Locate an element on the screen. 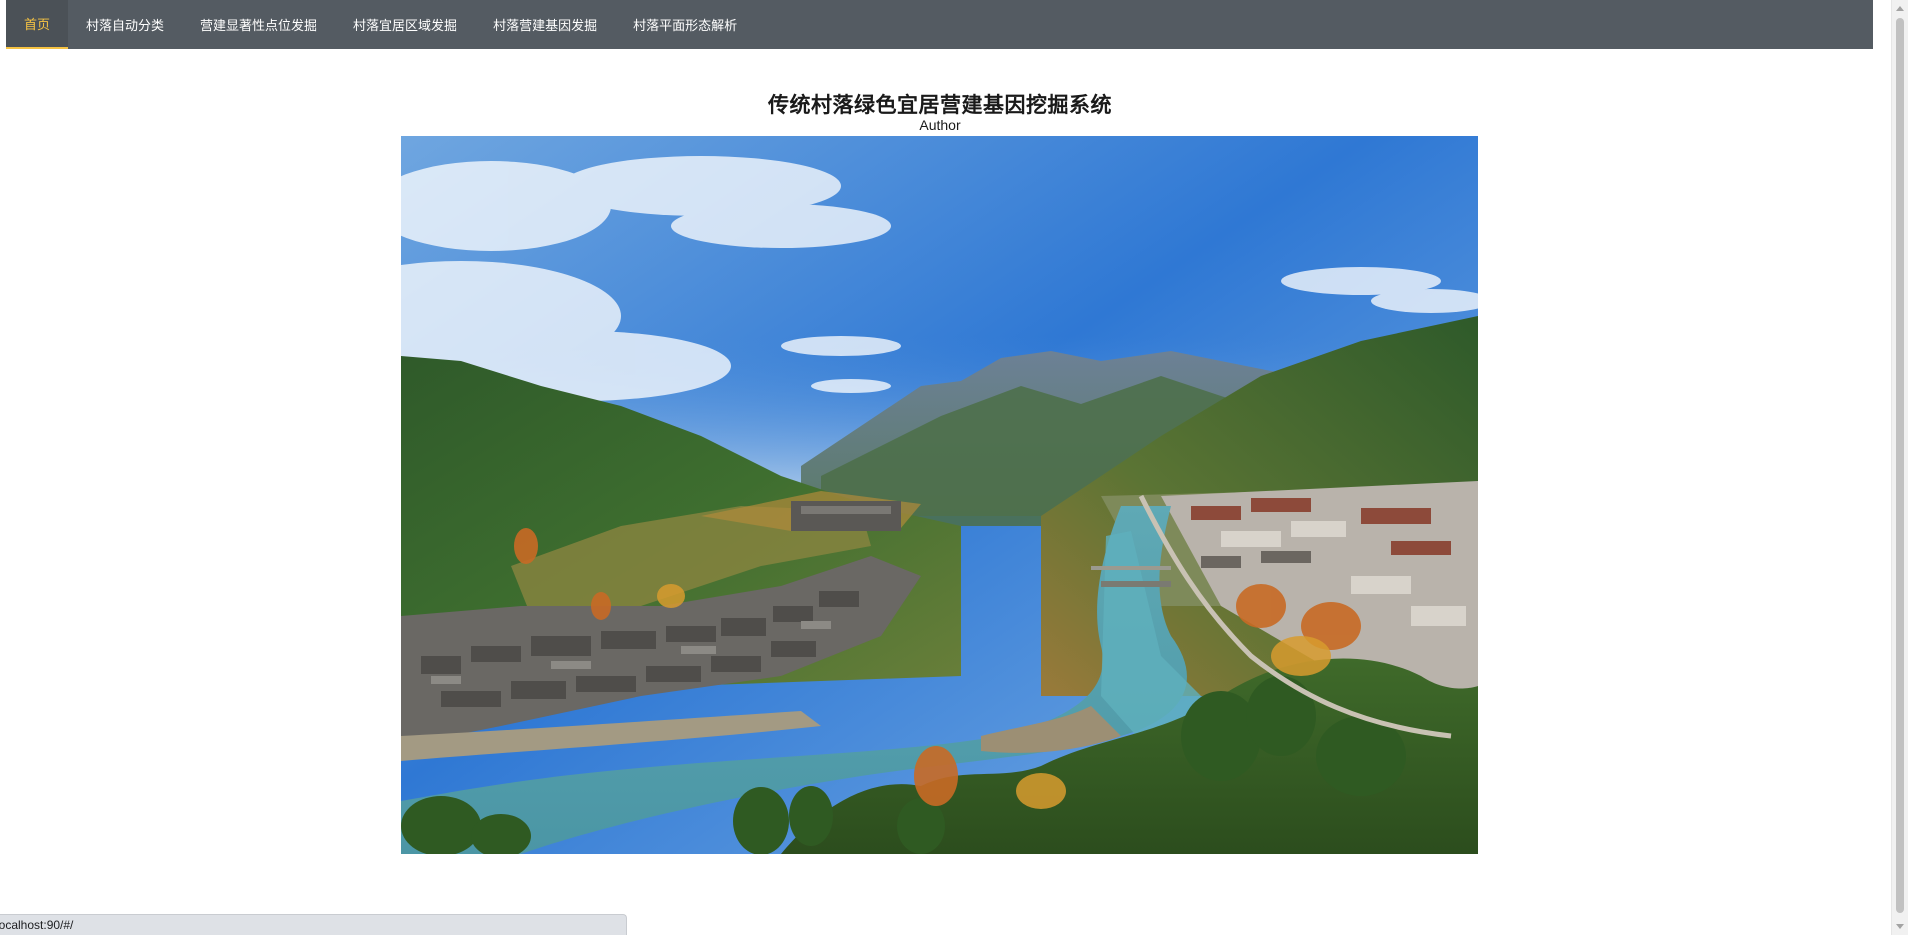 The width and height of the screenshot is (1908, 935). page-title: 传统村落绿色宜居营建基因挖掘系统 is located at coordinates (940, 105).